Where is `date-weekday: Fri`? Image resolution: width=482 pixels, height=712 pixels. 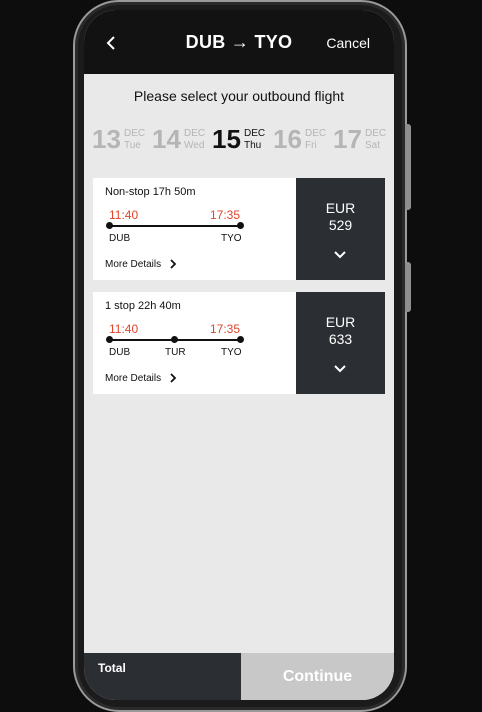
date-weekday: Fri is located at coordinates (311, 145).